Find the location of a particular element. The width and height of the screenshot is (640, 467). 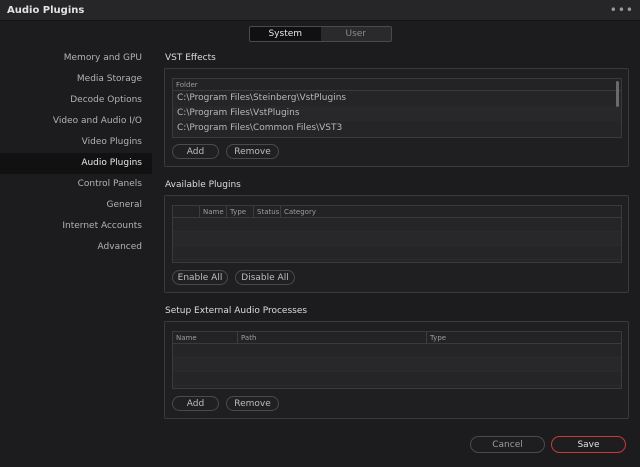

vst-section-title: VST Effects is located at coordinates (190, 58).